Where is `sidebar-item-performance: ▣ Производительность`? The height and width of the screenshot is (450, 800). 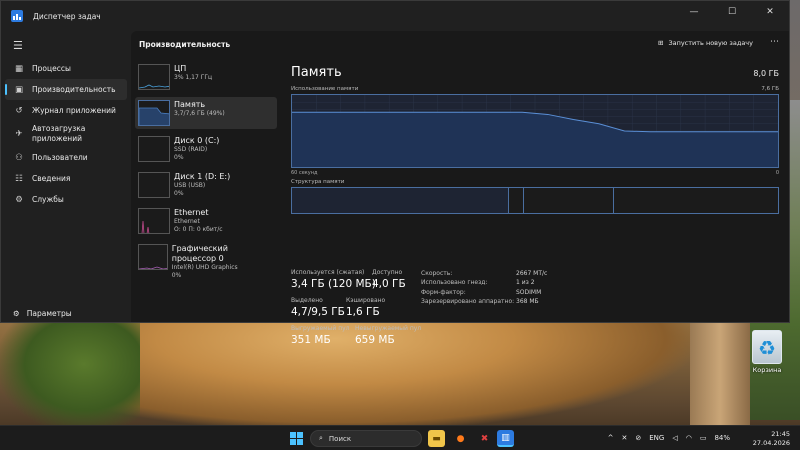
sidebar-item-performance: ▣ Производительность is located at coordinates (66, 89).